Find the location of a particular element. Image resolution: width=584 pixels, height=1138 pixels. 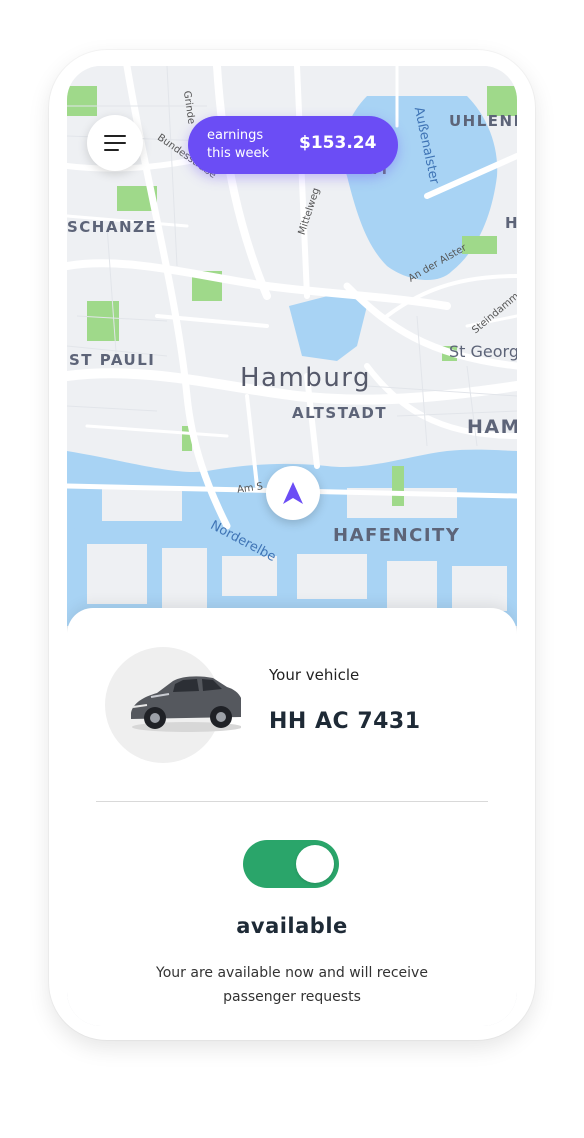

earnings-label-line1: earnings is located at coordinates (235, 135).